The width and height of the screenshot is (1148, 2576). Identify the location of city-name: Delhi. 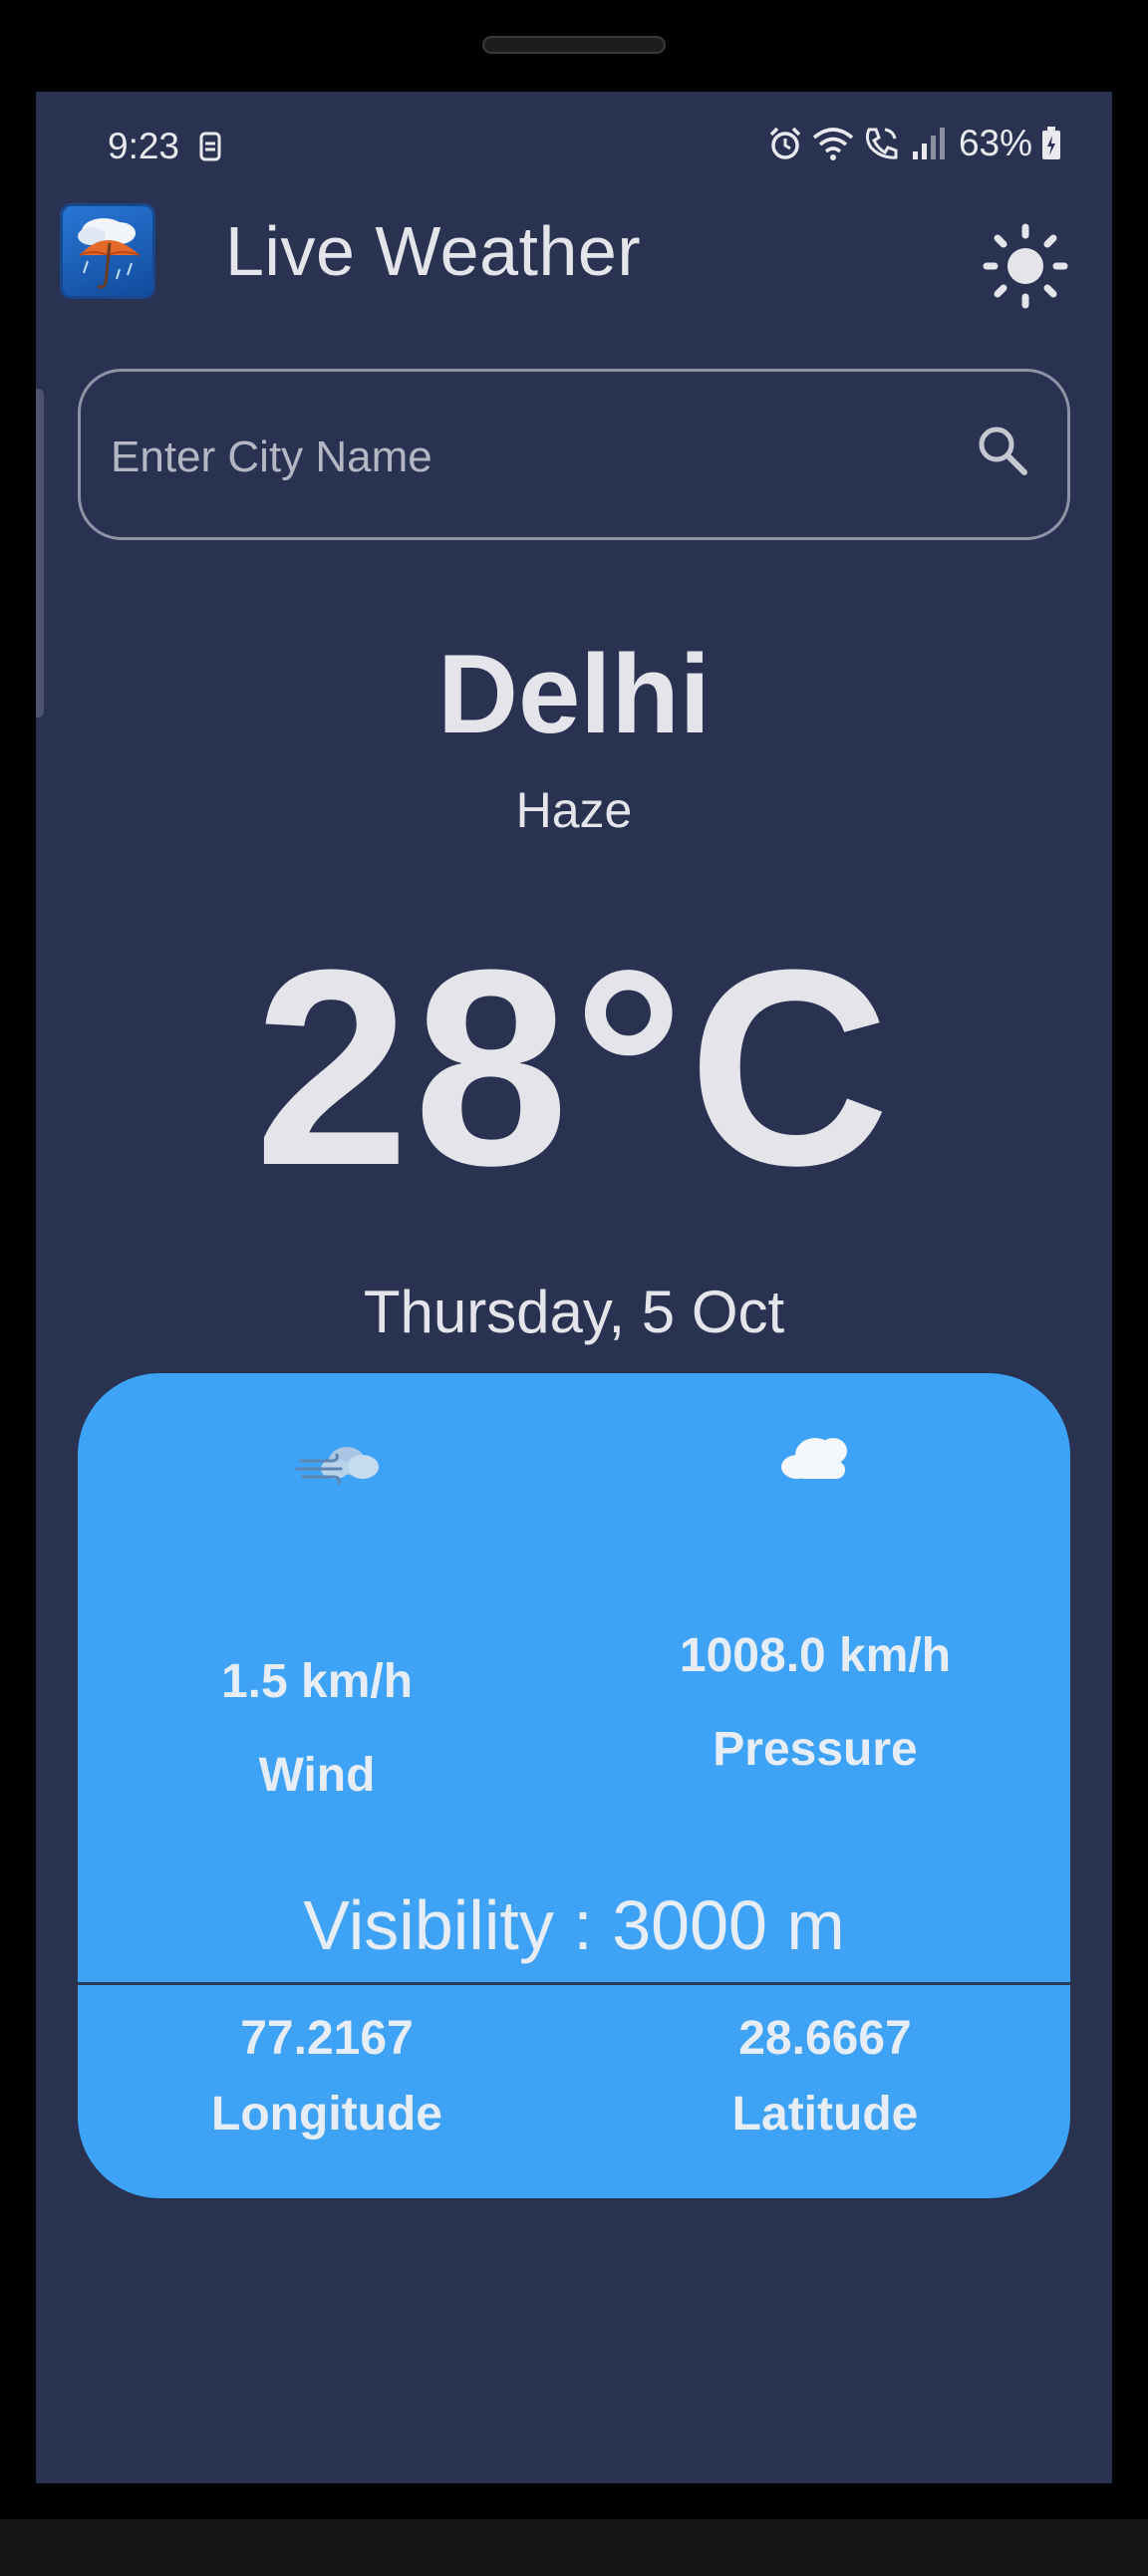
(574, 694).